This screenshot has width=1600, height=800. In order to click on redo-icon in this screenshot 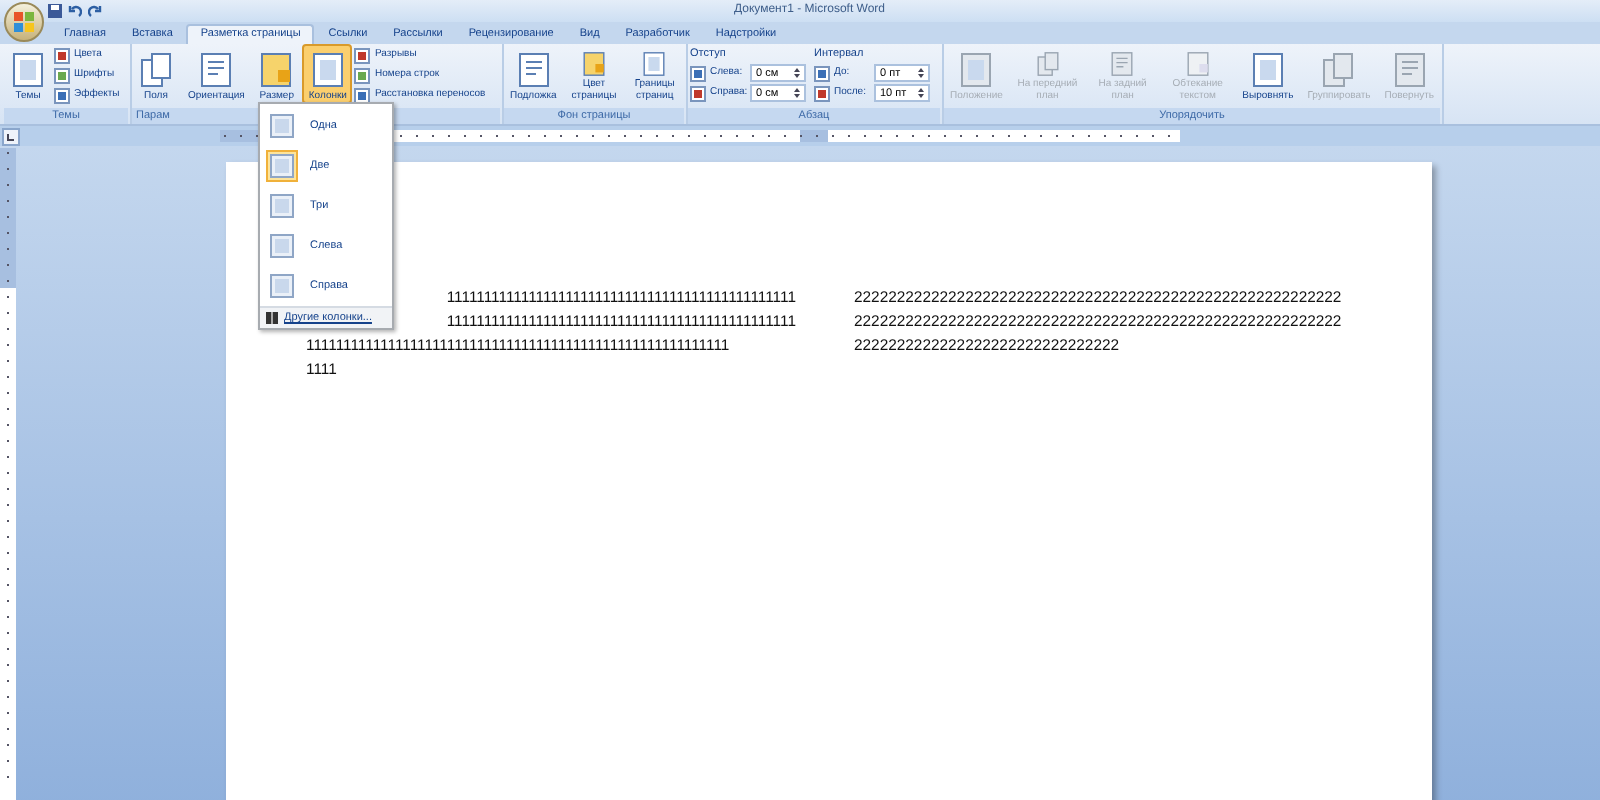, I will do `click(95, 11)`.